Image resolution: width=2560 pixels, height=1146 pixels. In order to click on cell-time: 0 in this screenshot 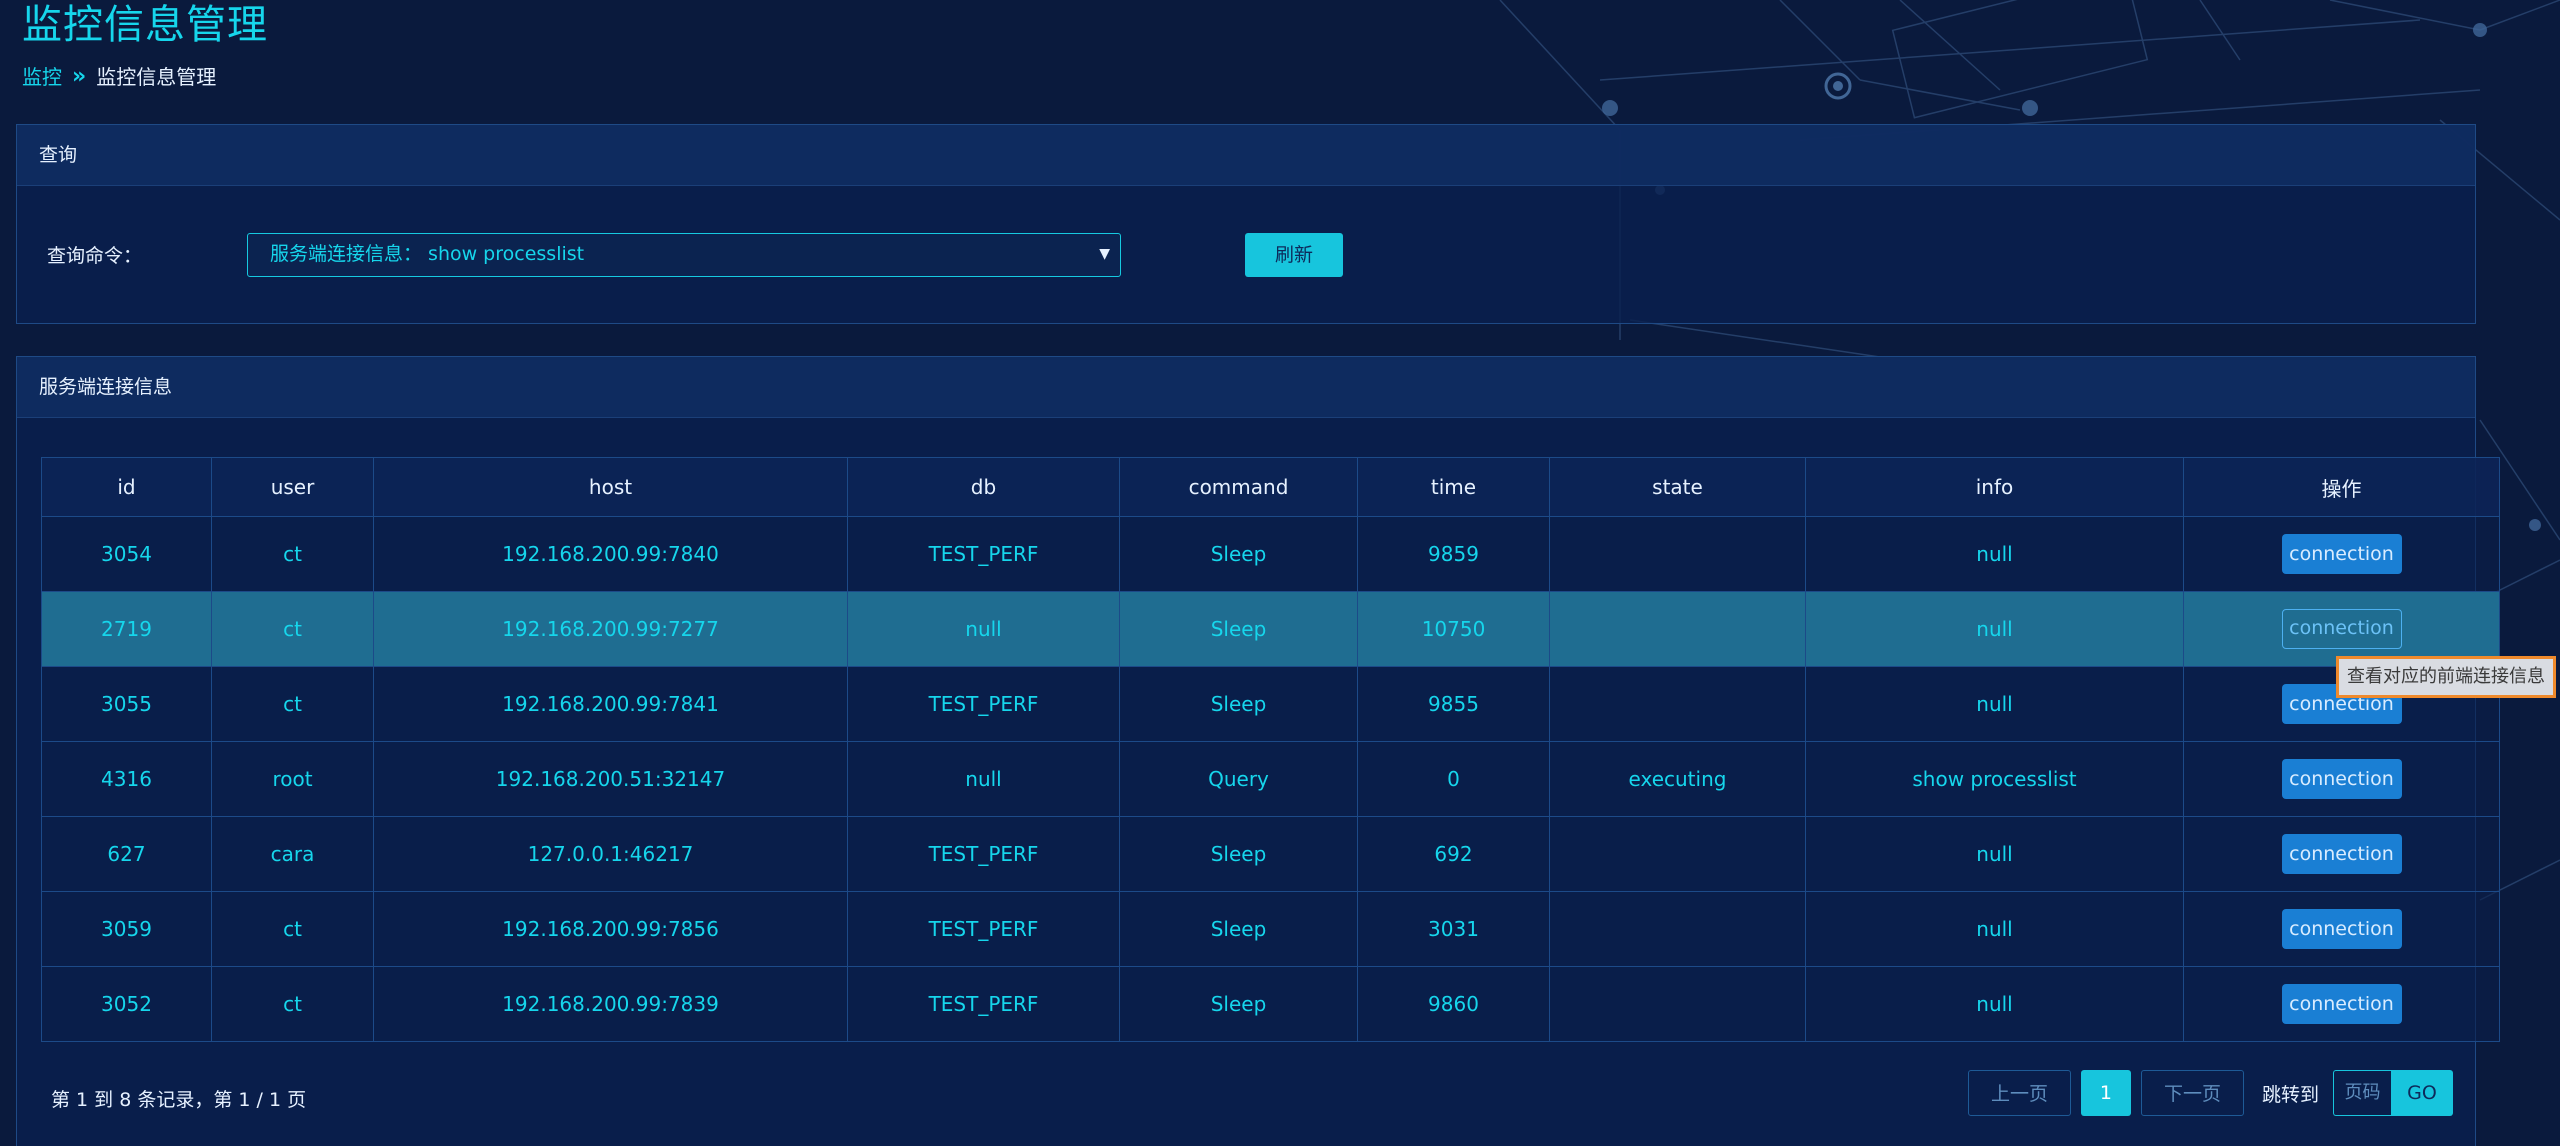, I will do `click(1453, 779)`.